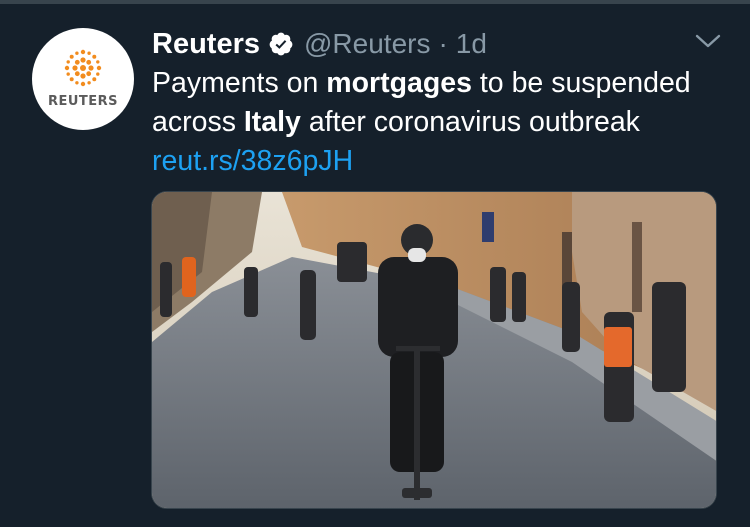 The width and height of the screenshot is (750, 527). What do you see at coordinates (367, 44) in the screenshot?
I see `author-handle: @Reuters` at bounding box center [367, 44].